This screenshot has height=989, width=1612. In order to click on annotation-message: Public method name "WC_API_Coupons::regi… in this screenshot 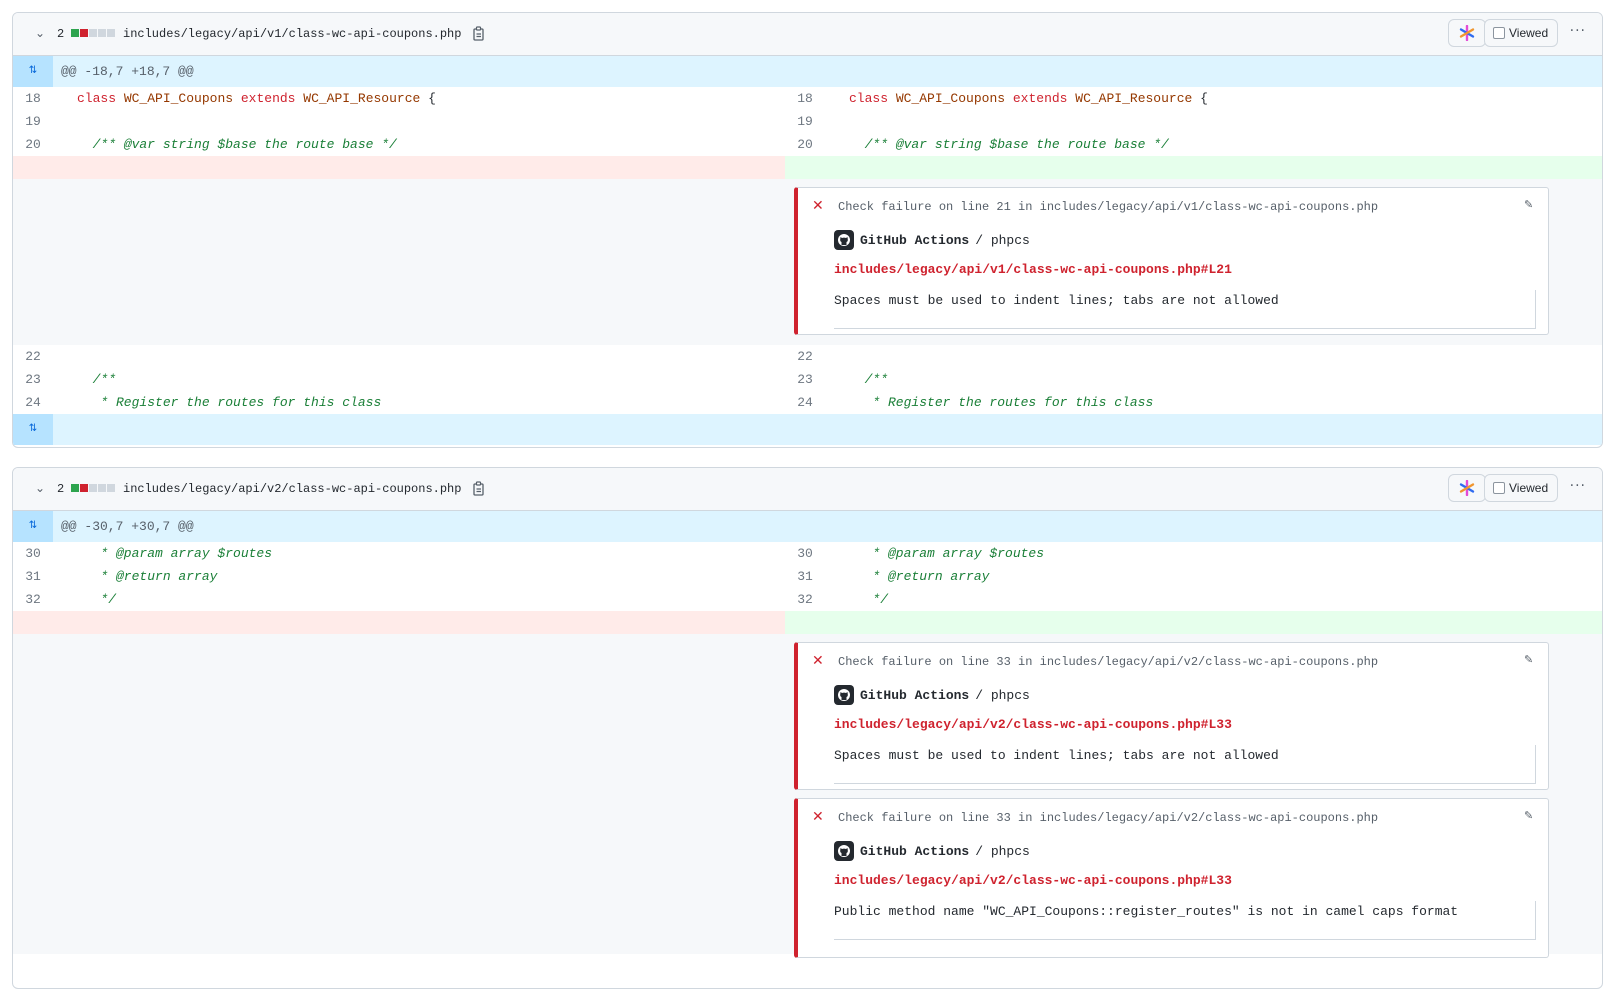, I will do `click(1185, 920)`.